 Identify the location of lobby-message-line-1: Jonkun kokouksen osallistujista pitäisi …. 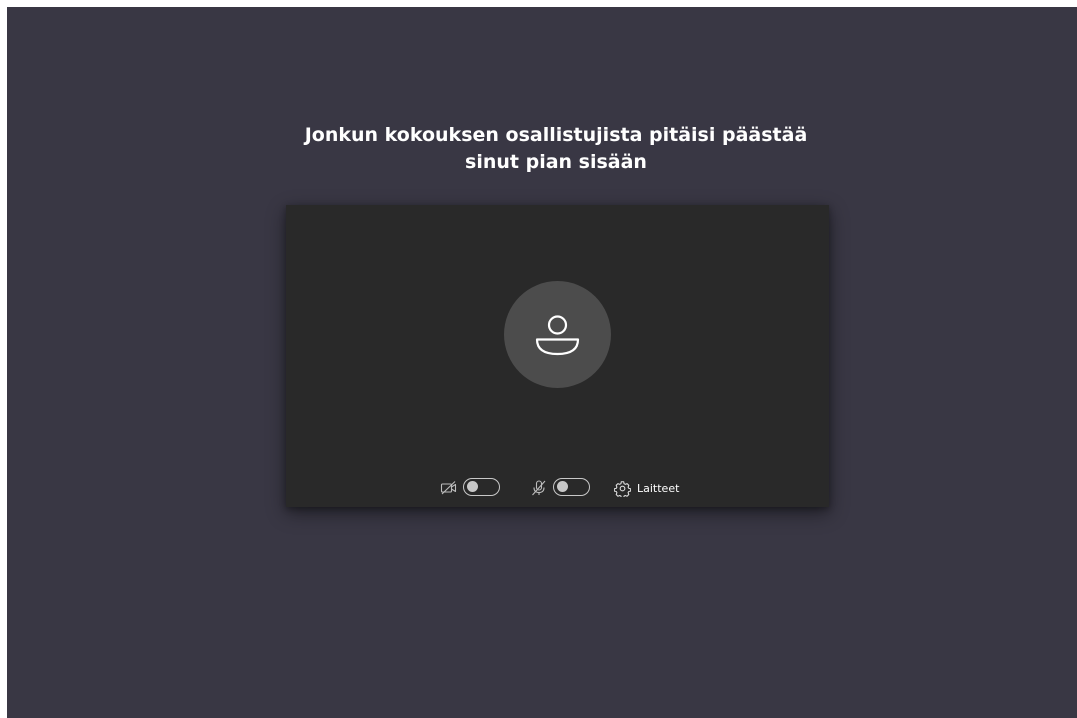
(556, 135).